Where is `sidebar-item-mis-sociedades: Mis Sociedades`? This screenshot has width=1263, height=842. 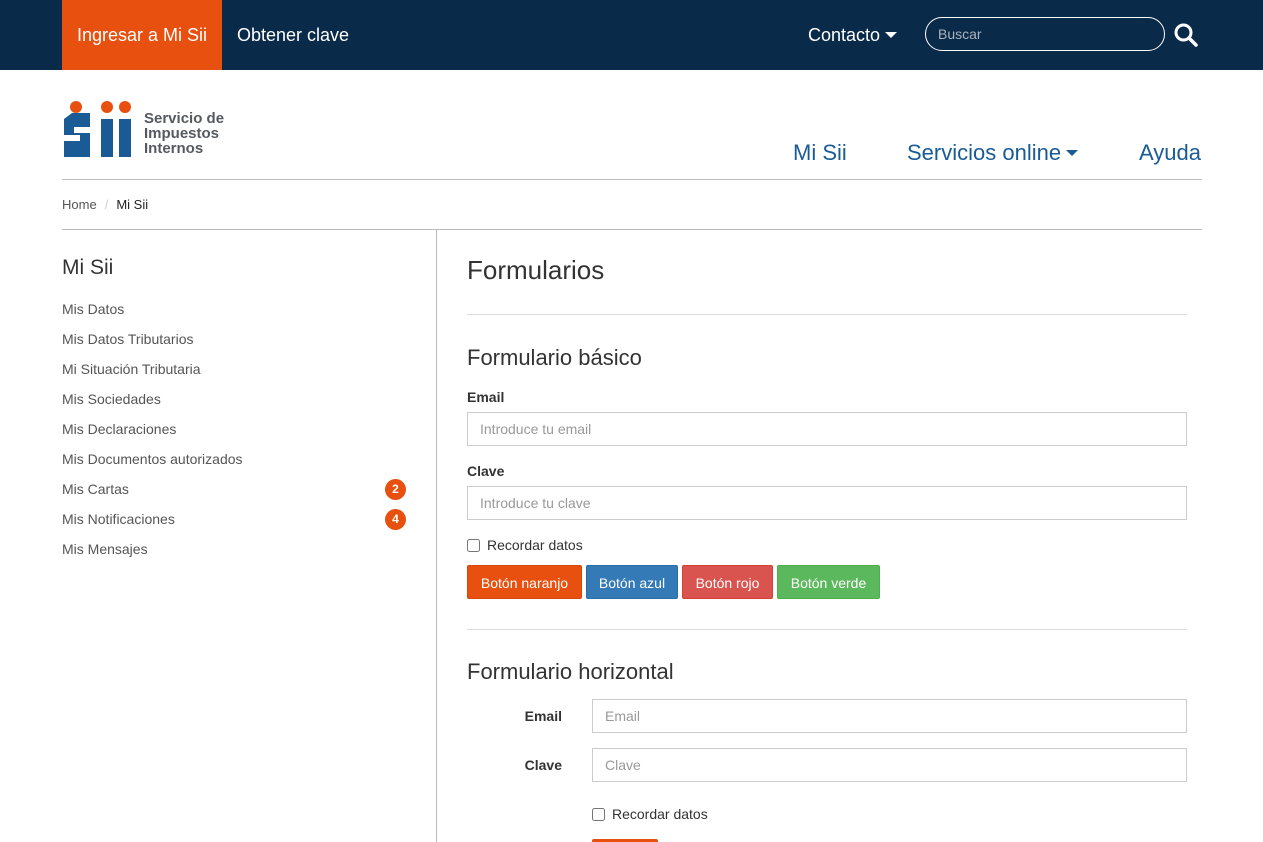 sidebar-item-mis-sociedades: Mis Sociedades is located at coordinates (235, 399).